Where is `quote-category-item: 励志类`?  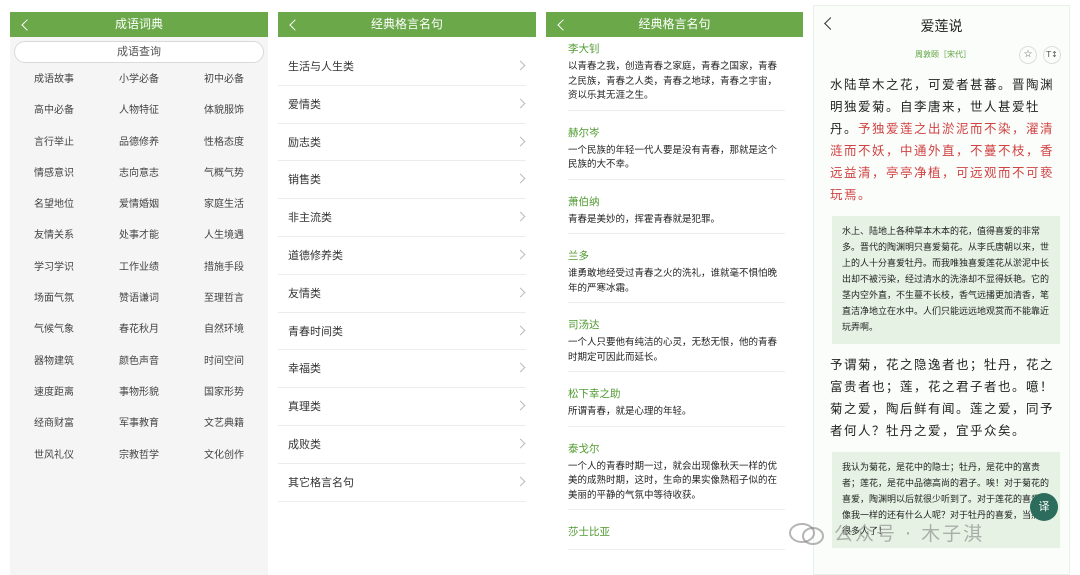
quote-category-item: 励志类 is located at coordinates (402, 143).